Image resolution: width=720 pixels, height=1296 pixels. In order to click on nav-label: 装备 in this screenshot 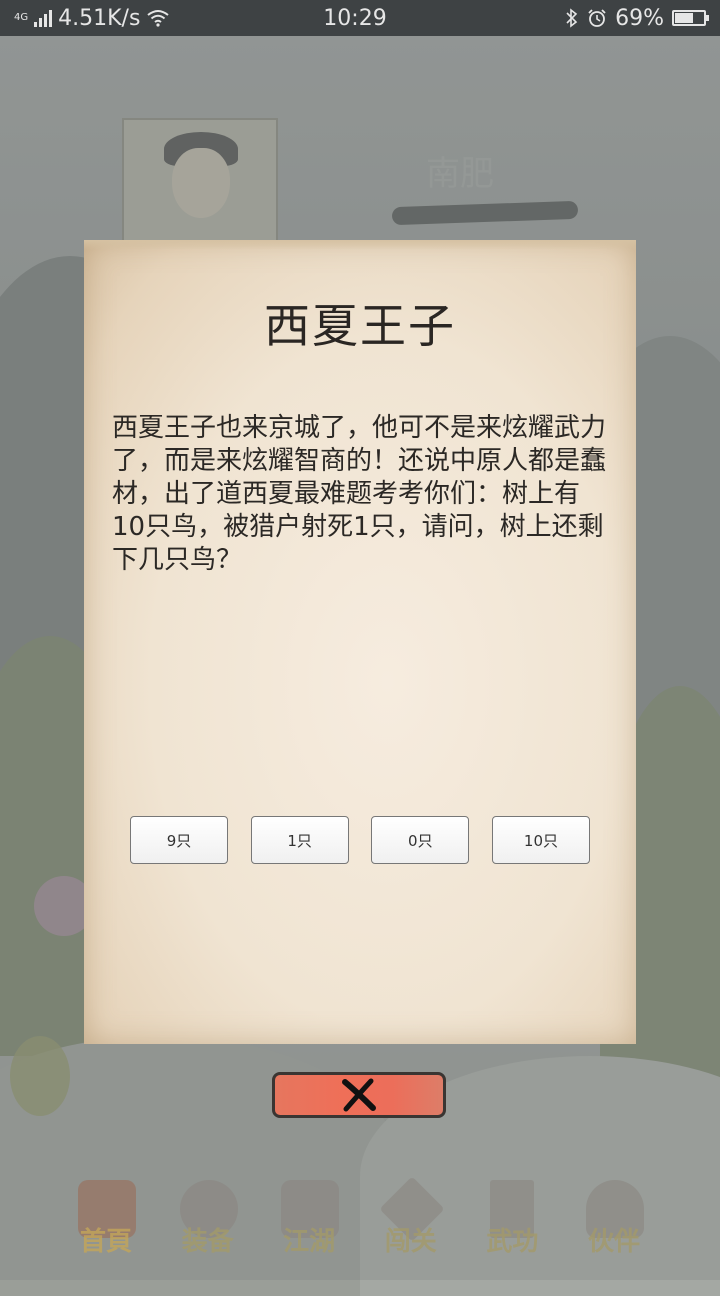, I will do `click(207, 1242)`.